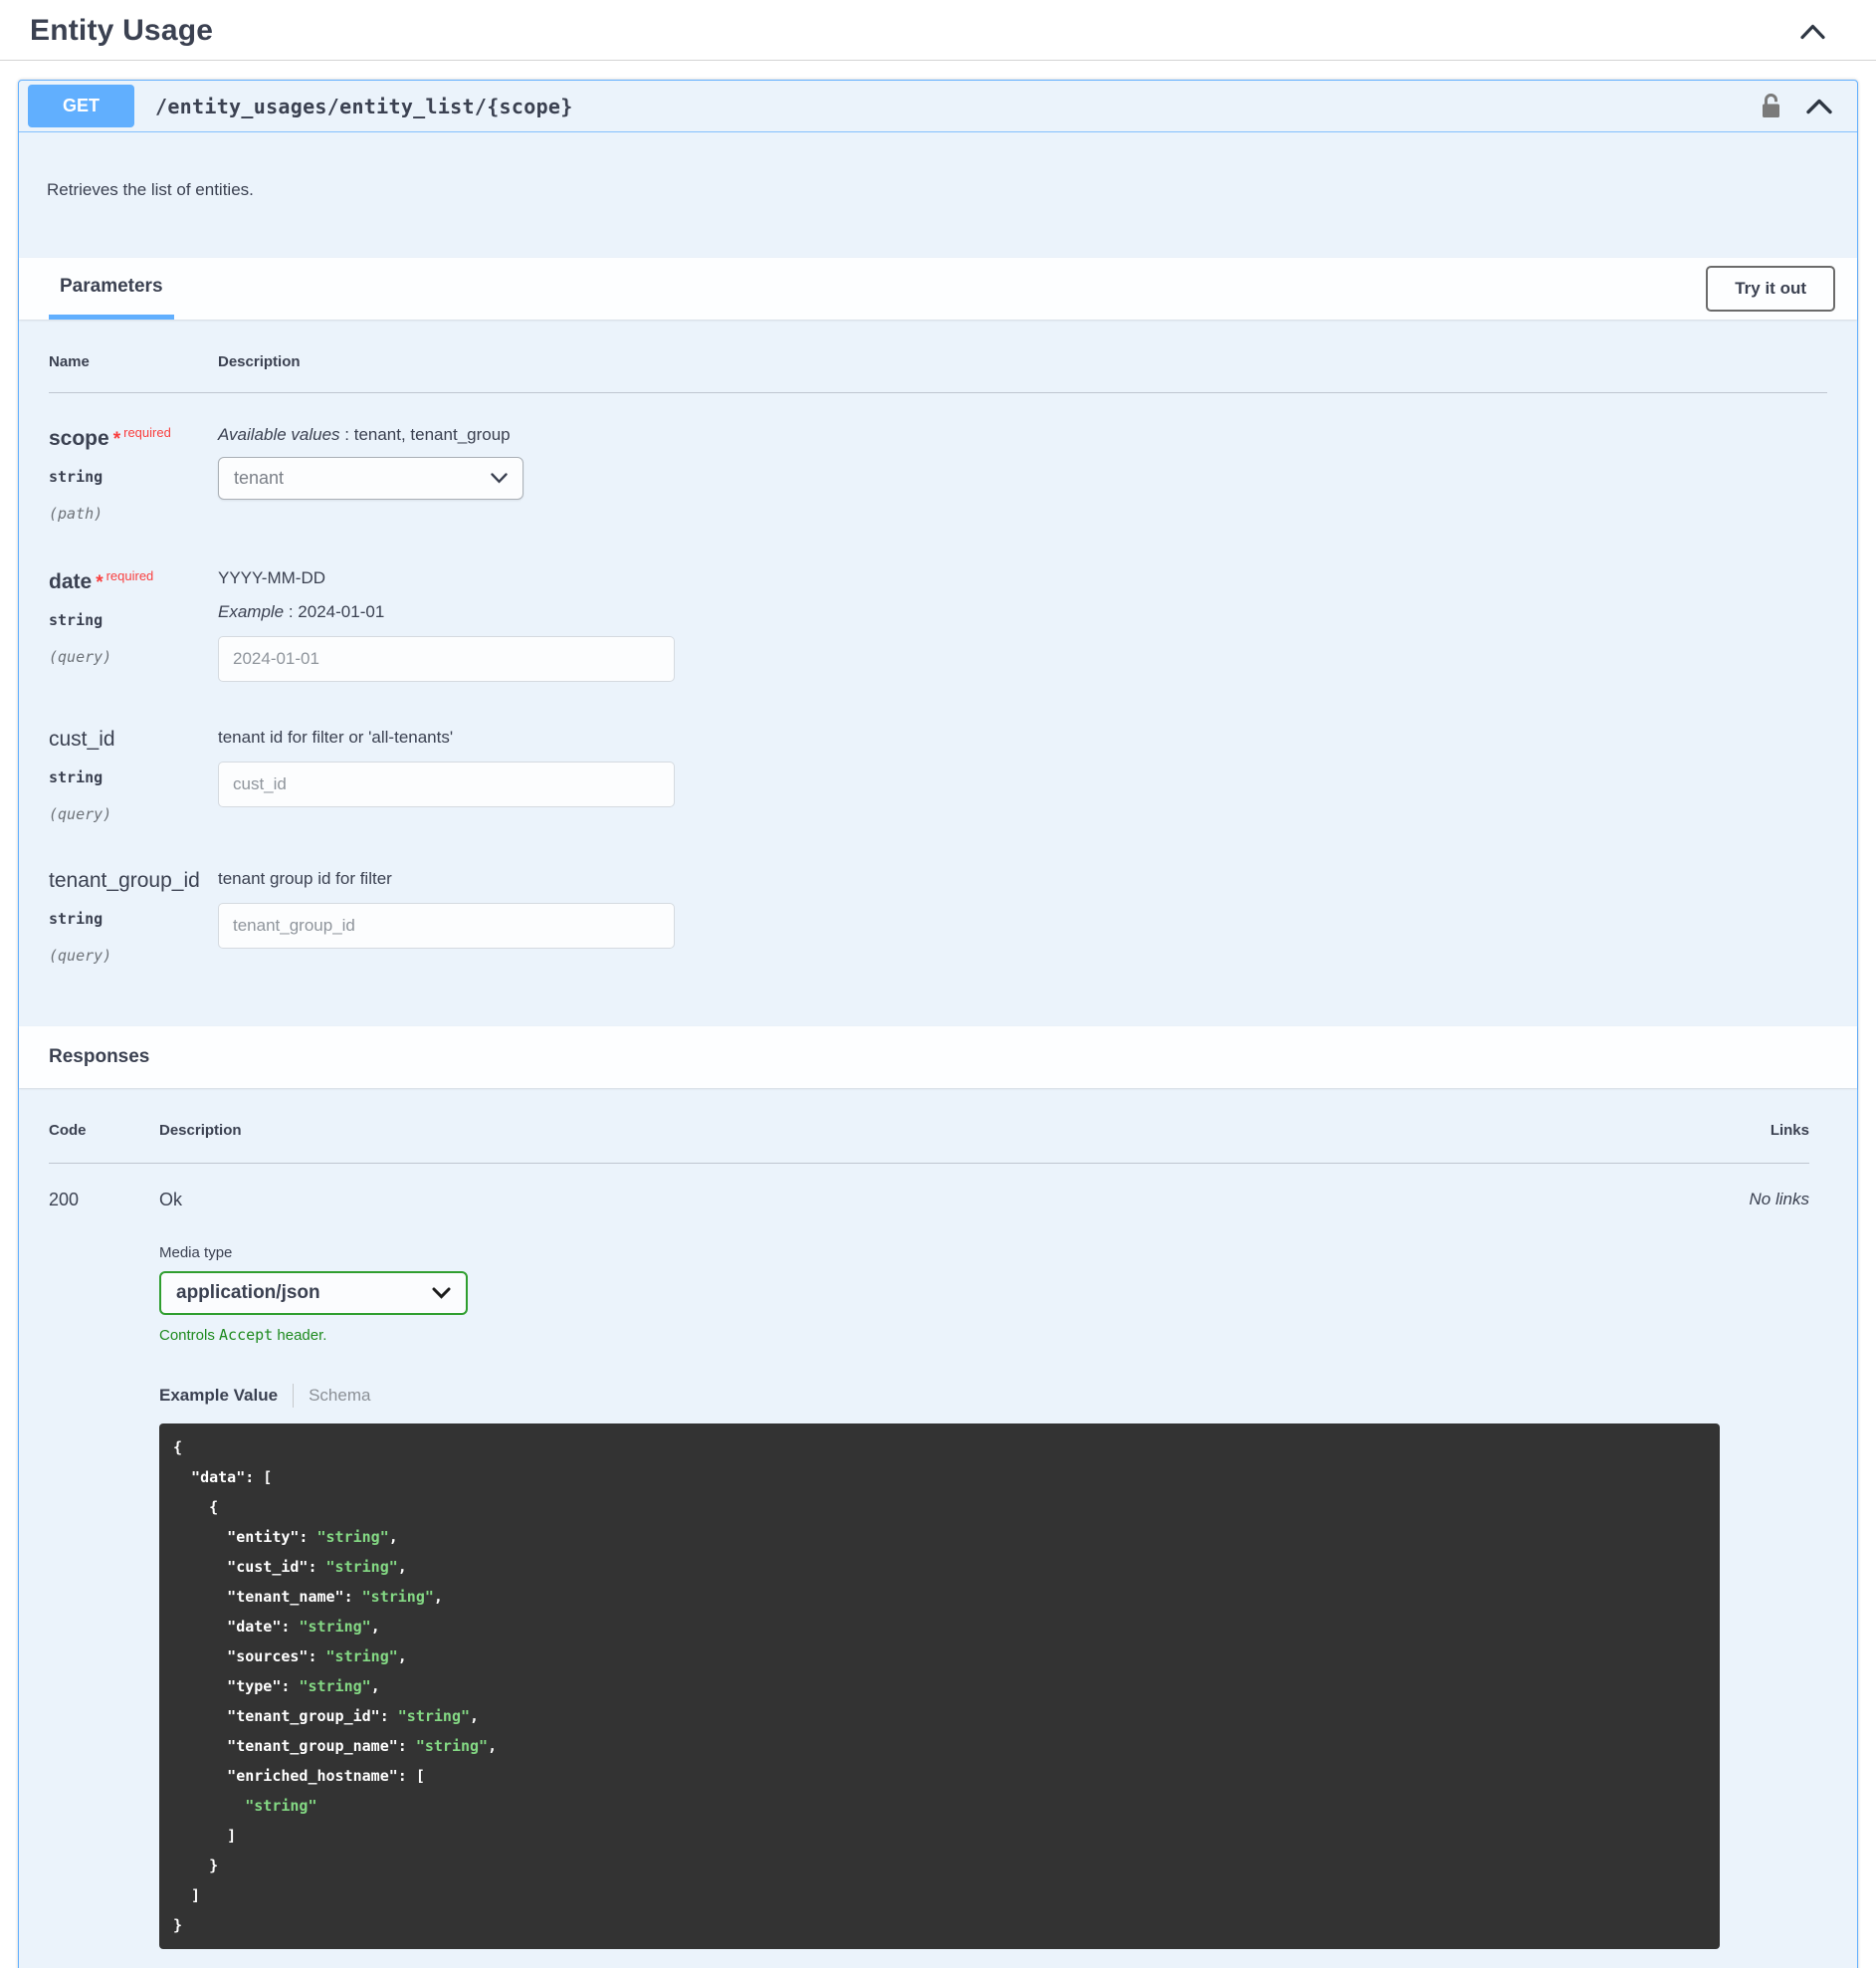 Image resolution: width=1876 pixels, height=1968 pixels. I want to click on available-values-list: : tenant, tenant_group, so click(425, 435).